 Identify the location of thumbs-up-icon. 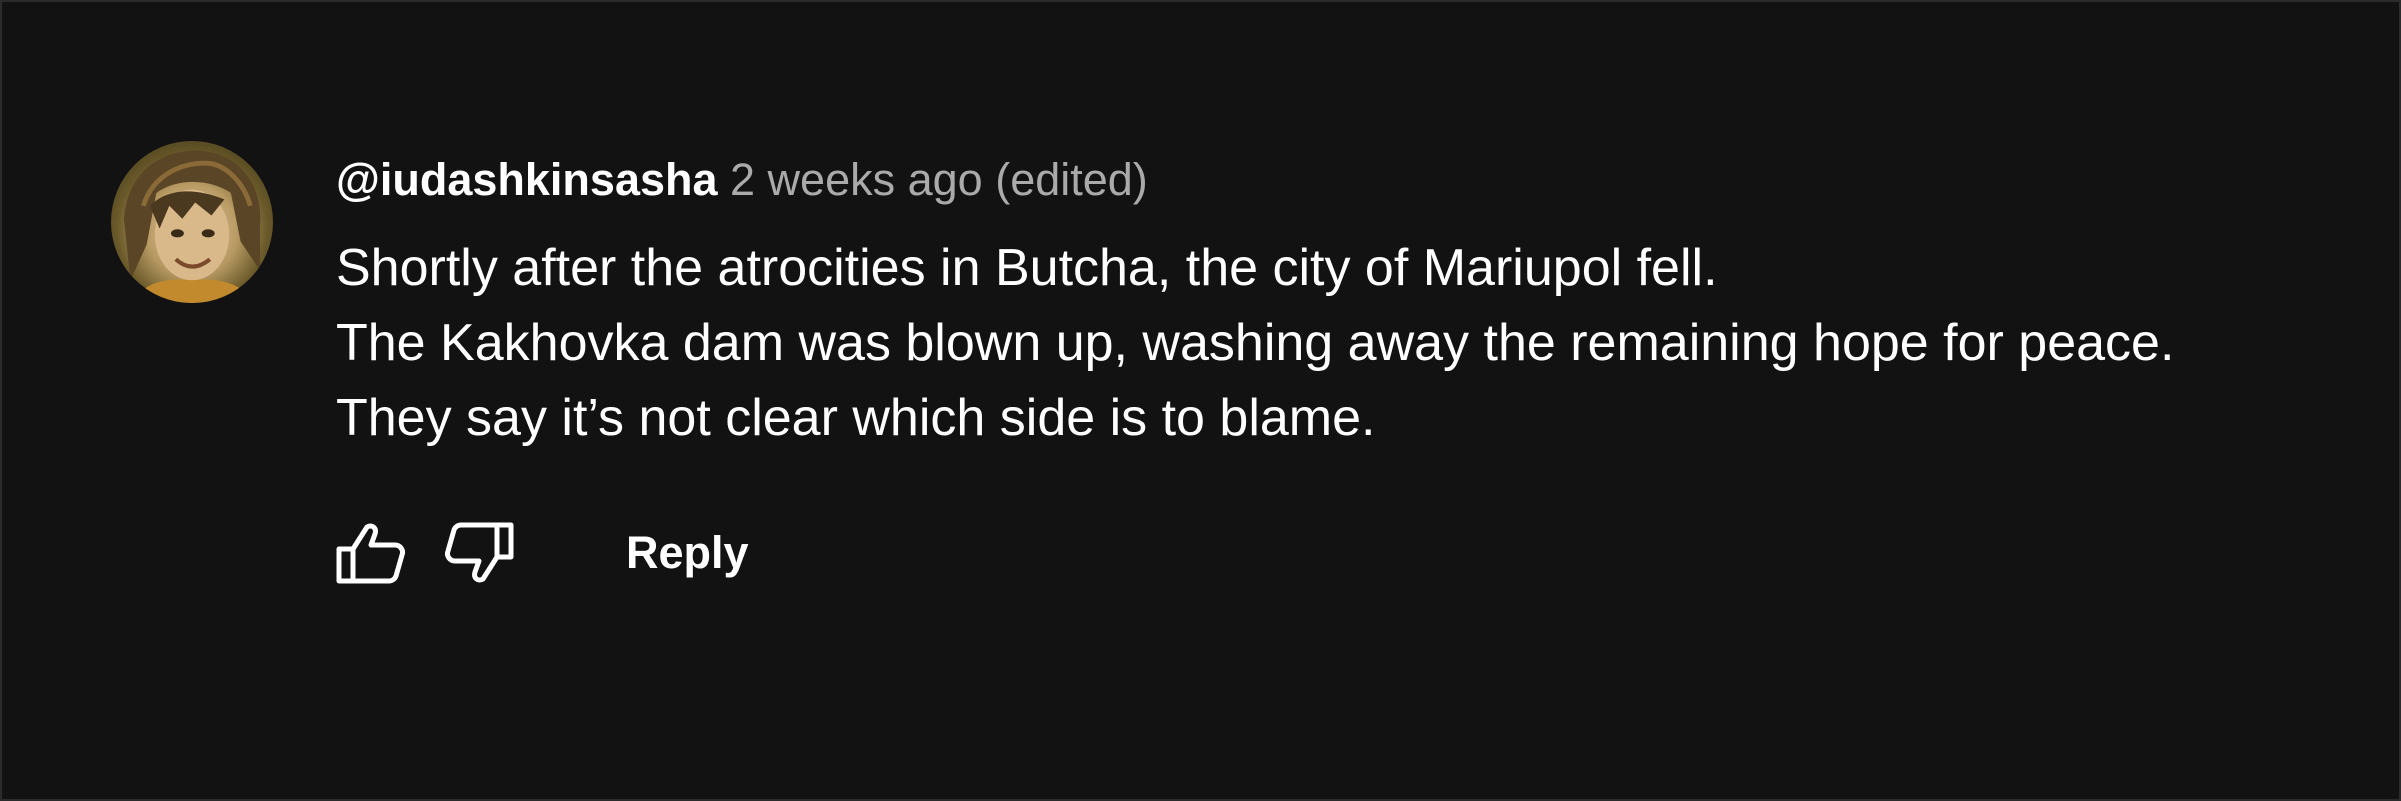
(370, 553).